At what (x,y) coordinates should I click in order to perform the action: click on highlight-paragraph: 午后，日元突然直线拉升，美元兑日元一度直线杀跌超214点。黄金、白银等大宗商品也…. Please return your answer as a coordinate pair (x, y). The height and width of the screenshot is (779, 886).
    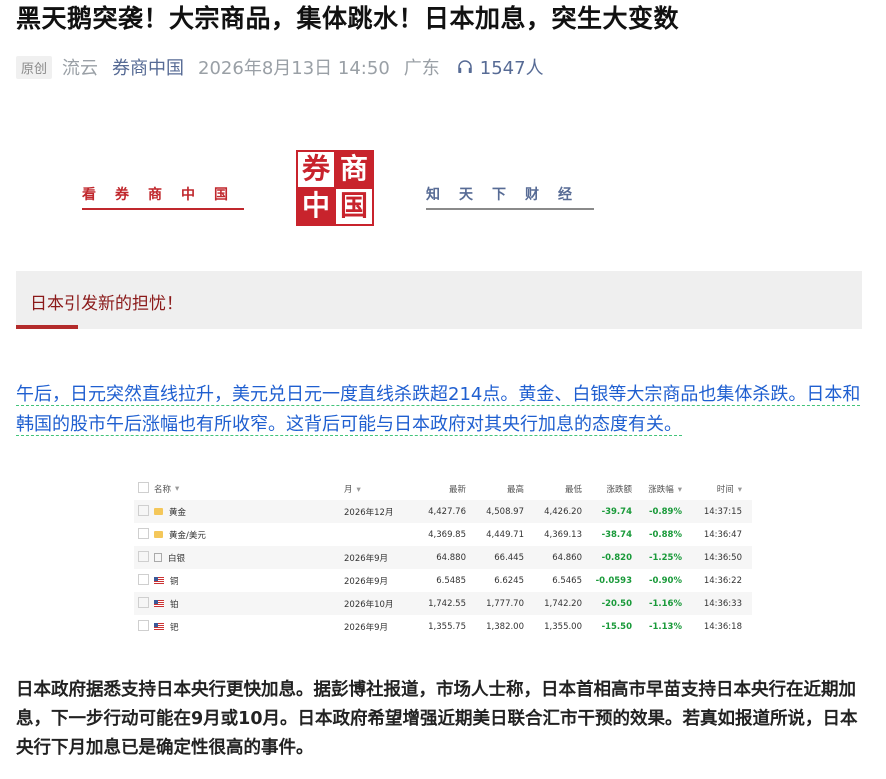
    Looking at the image, I should click on (441, 410).